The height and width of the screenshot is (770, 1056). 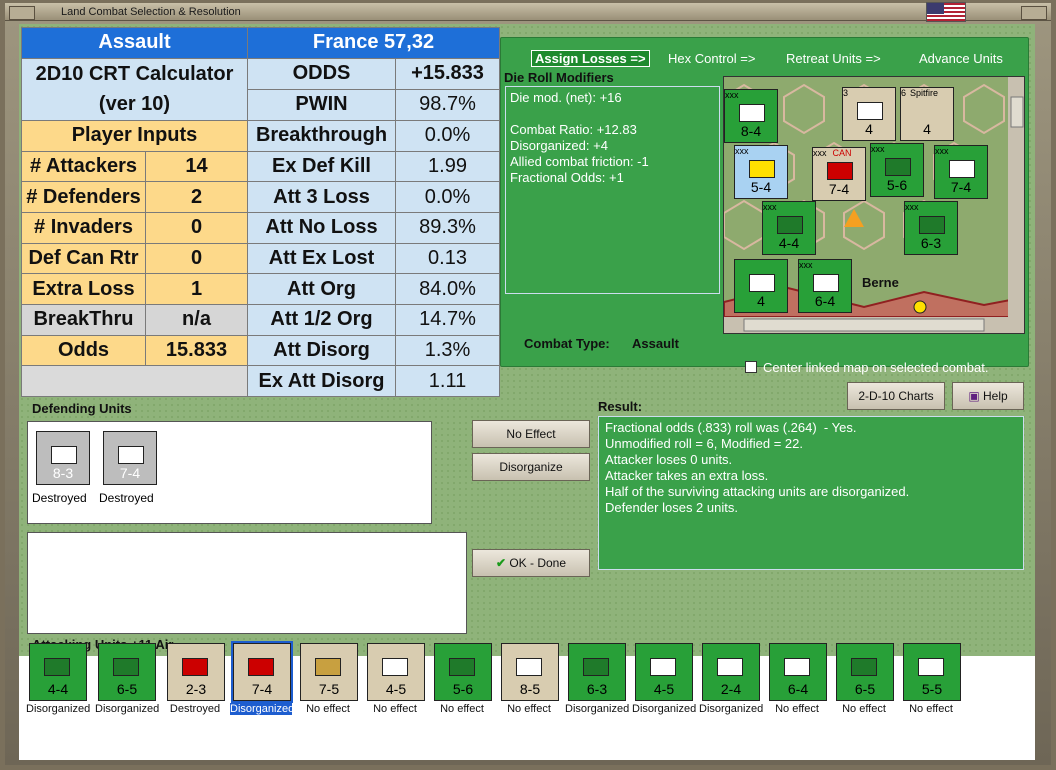 I want to click on unit-counter: 7-4, so click(x=262, y=672).